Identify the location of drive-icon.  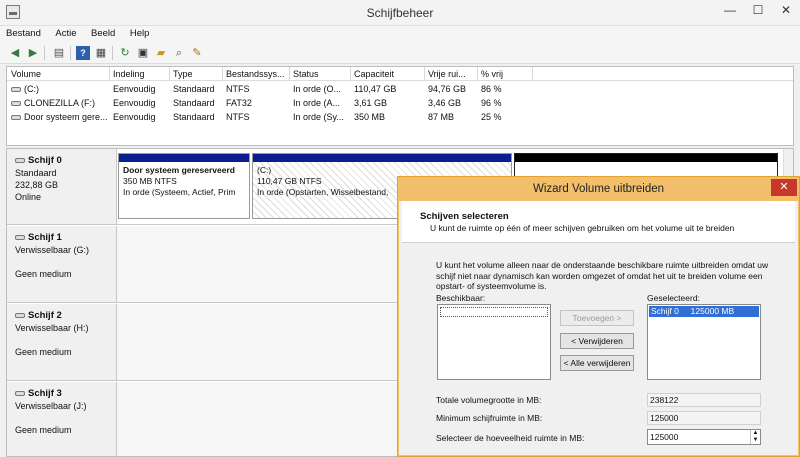
(16, 90).